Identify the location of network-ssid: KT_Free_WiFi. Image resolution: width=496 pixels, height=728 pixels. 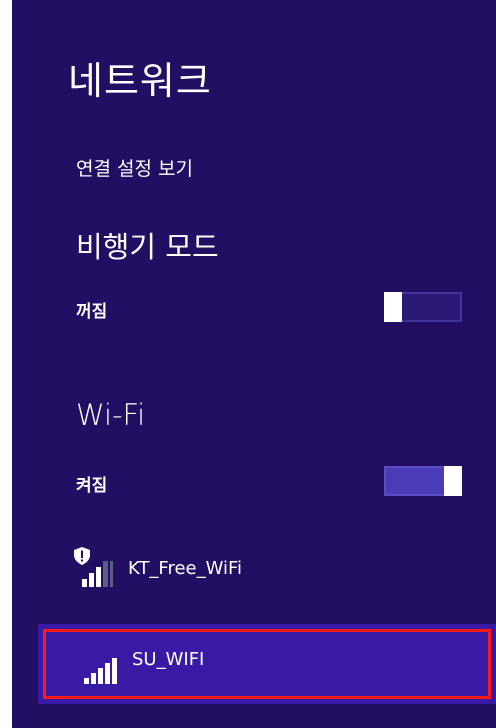
(185, 568).